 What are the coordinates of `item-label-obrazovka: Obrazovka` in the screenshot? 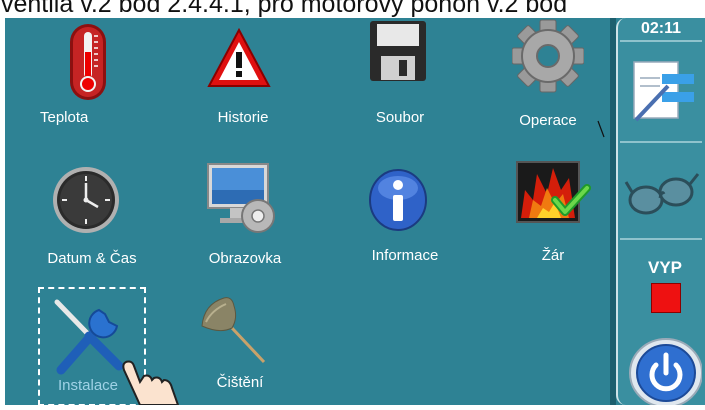 It's located at (245, 258).